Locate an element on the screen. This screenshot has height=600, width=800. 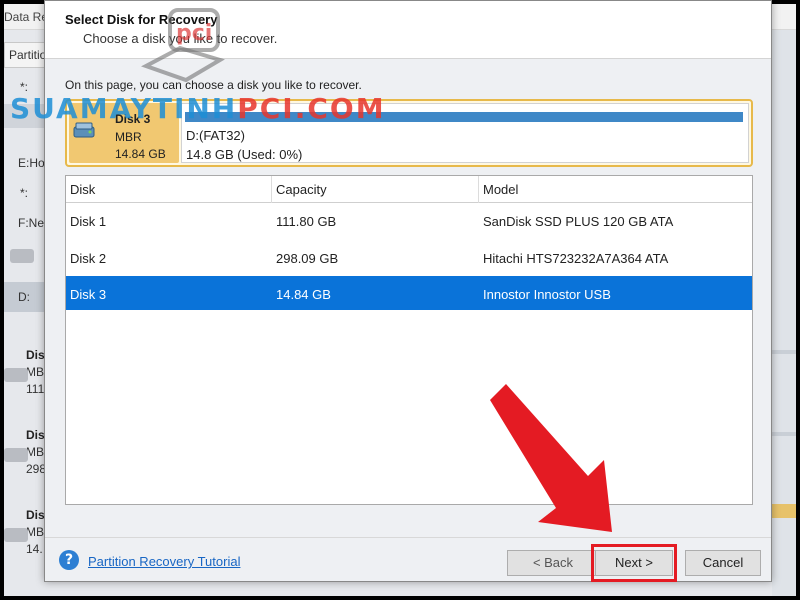
capacity-cell: 298.09 GB is located at coordinates (307, 258).